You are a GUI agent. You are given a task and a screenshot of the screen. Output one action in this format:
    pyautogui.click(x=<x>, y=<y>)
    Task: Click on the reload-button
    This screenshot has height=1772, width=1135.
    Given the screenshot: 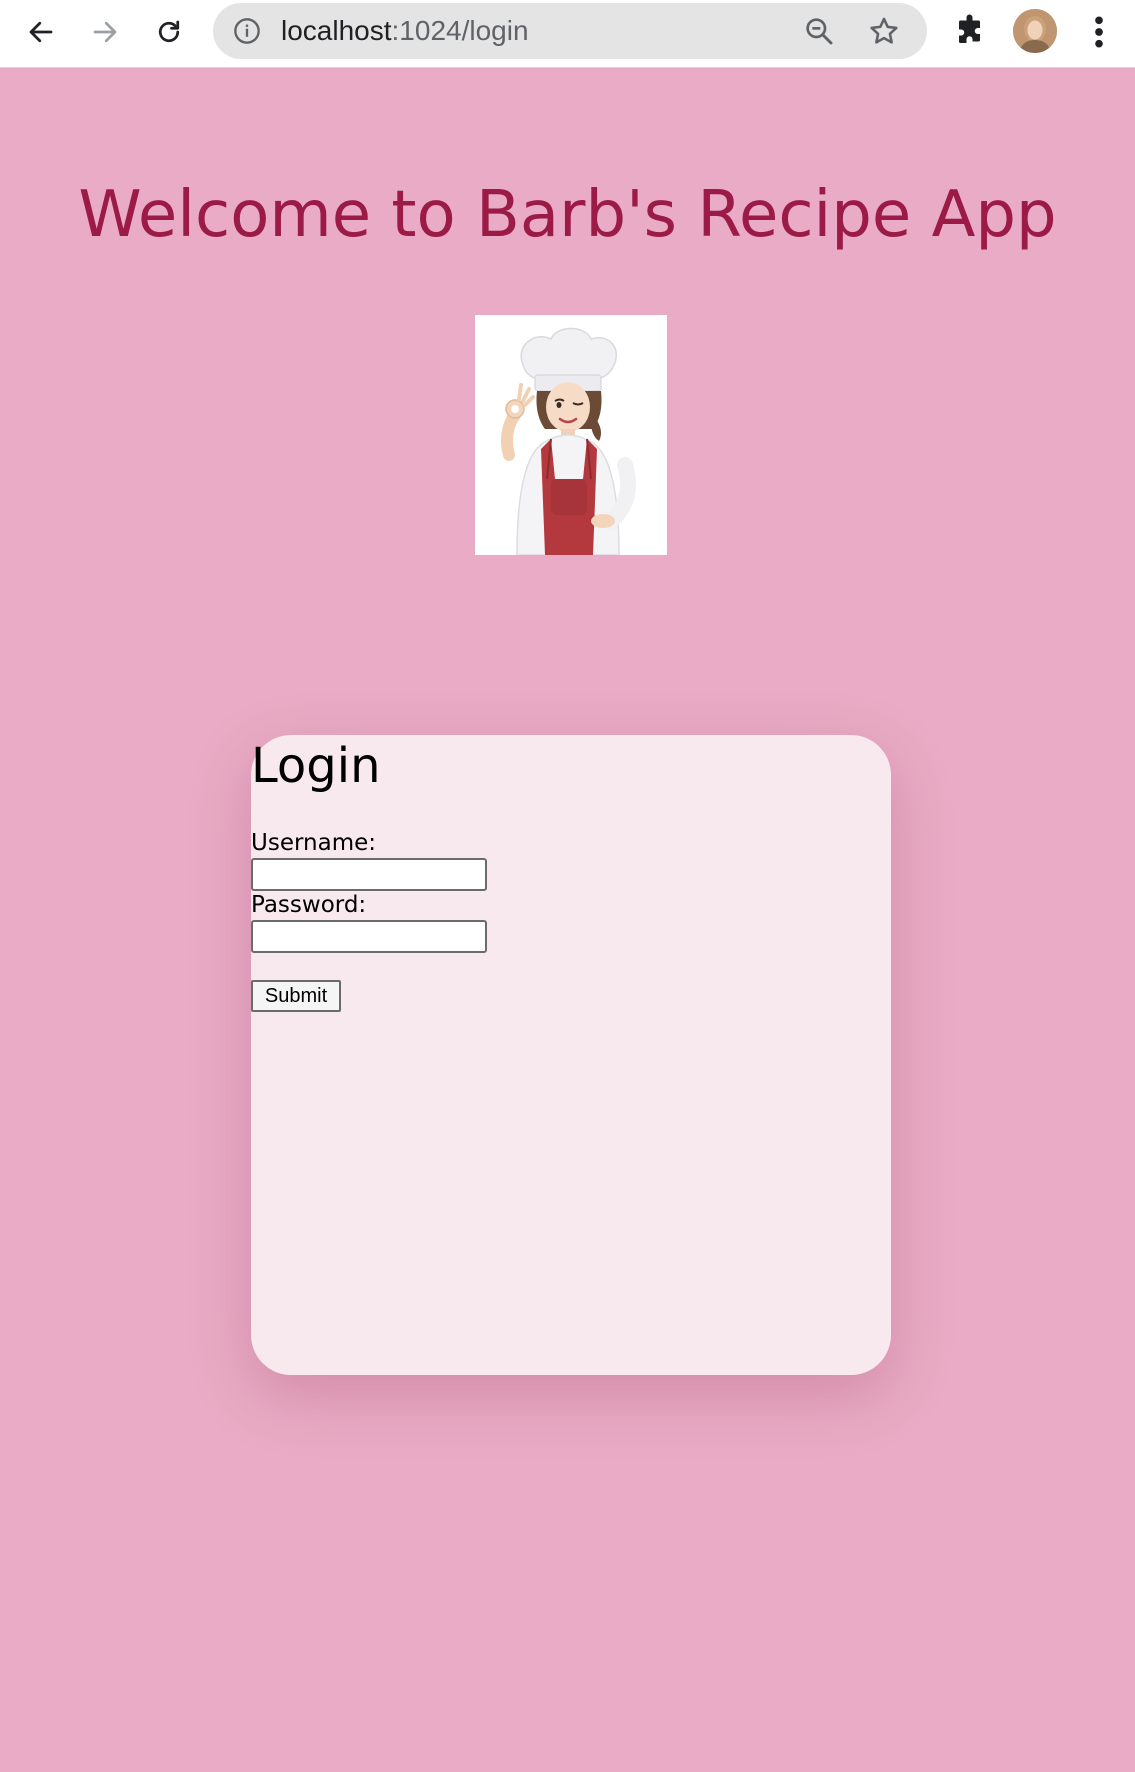 What is the action you would take?
    pyautogui.click(x=169, y=32)
    